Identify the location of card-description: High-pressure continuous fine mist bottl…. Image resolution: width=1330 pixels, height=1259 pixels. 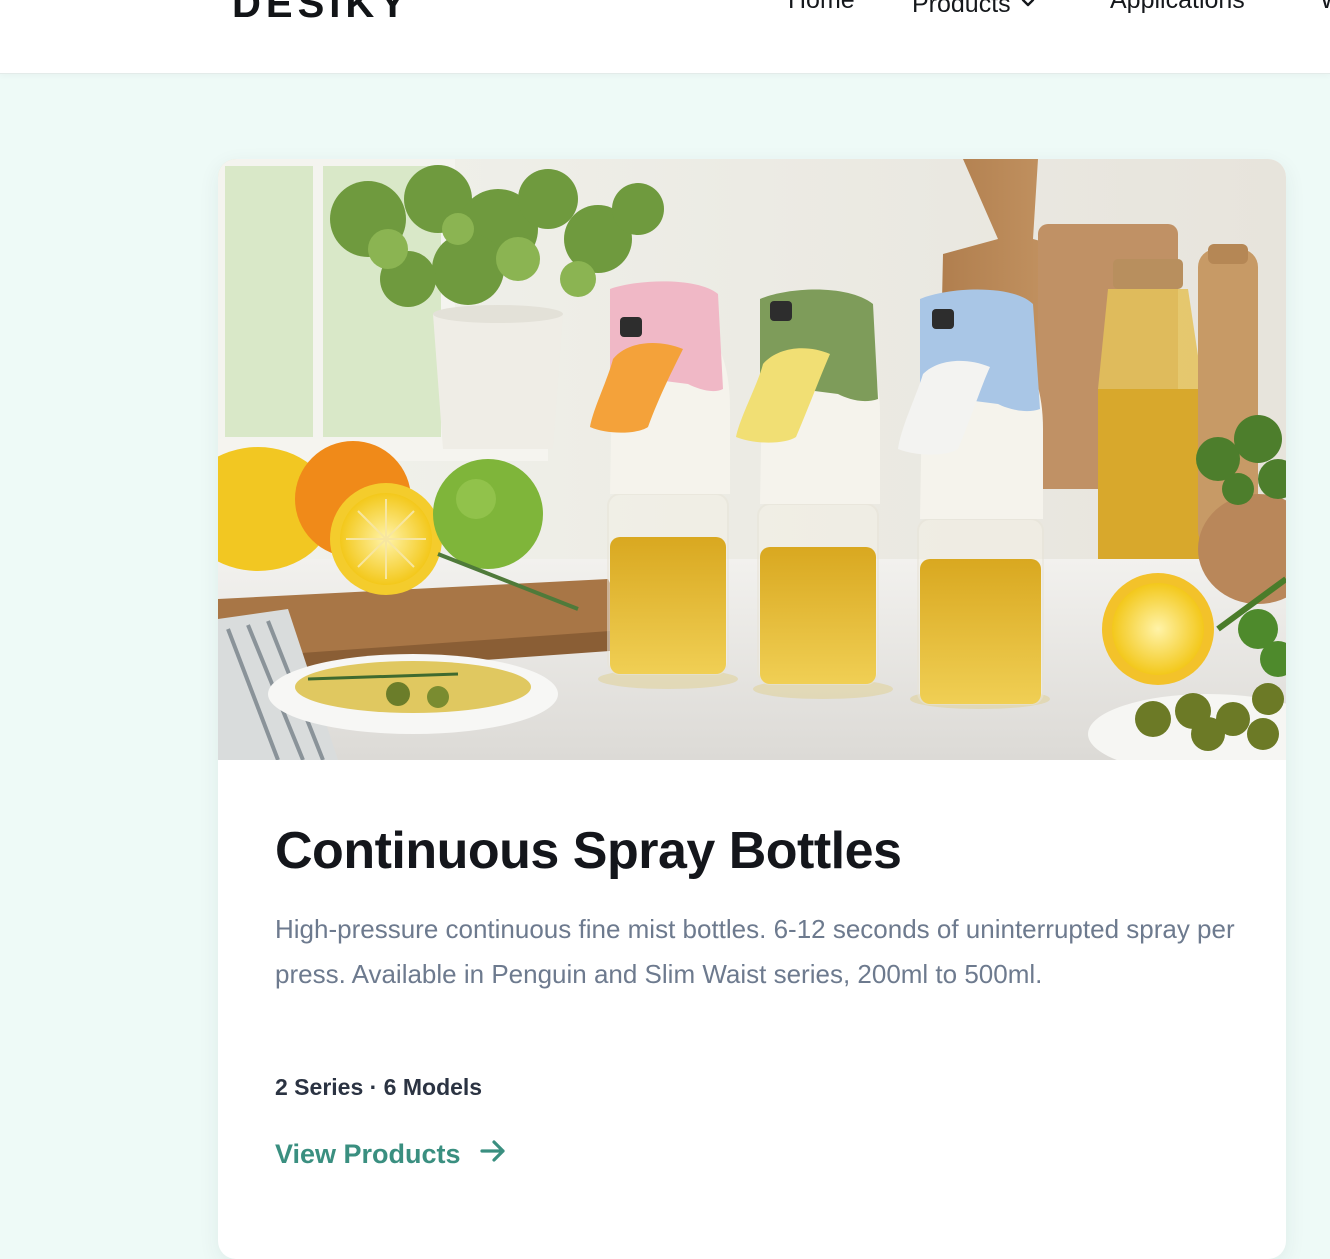
(755, 951).